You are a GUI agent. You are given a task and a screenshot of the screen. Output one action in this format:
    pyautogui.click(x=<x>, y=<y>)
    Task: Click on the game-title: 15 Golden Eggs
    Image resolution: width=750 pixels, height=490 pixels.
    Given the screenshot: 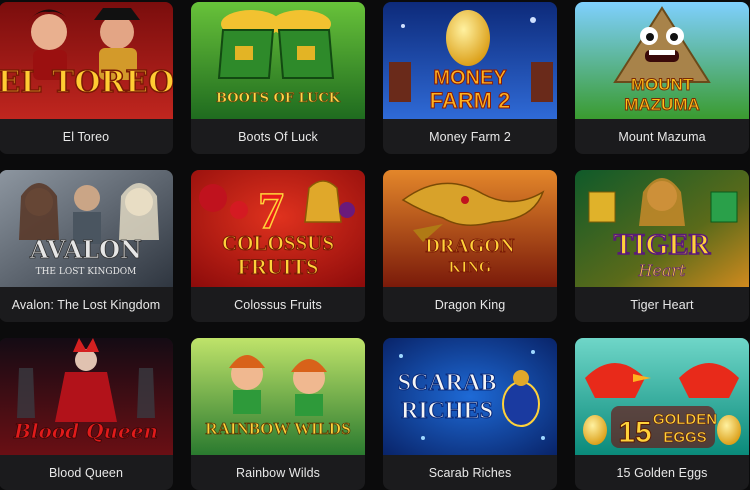 What is the action you would take?
    pyautogui.click(x=662, y=472)
    